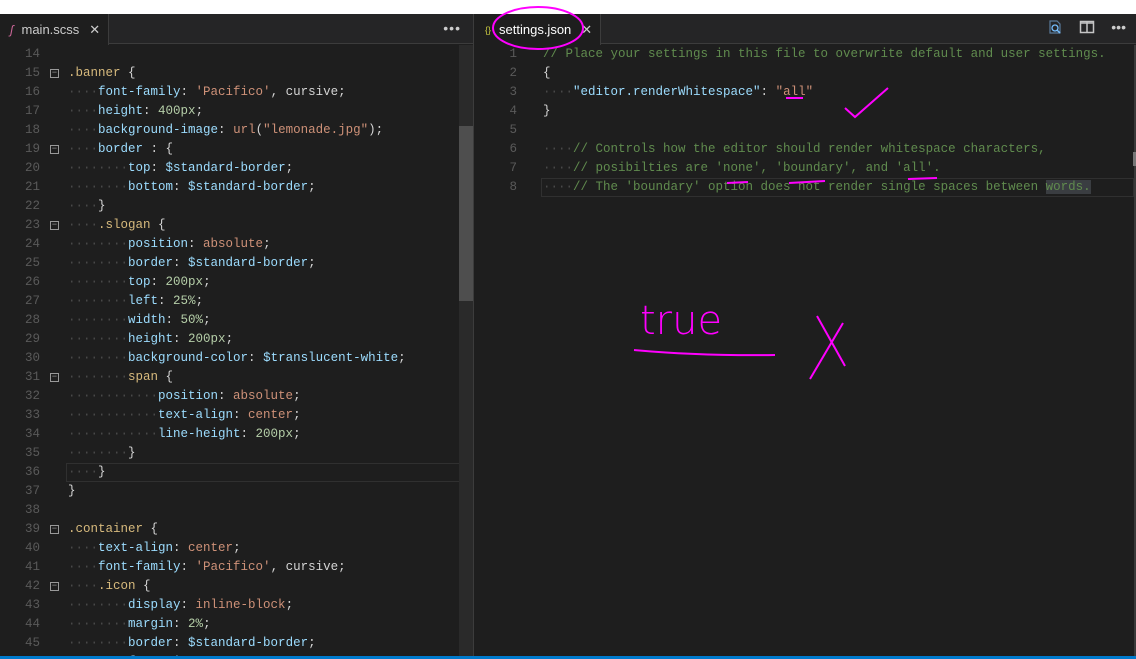  What do you see at coordinates (236, 377) in the screenshot?
I see `code-line: 31 − ········span {` at bounding box center [236, 377].